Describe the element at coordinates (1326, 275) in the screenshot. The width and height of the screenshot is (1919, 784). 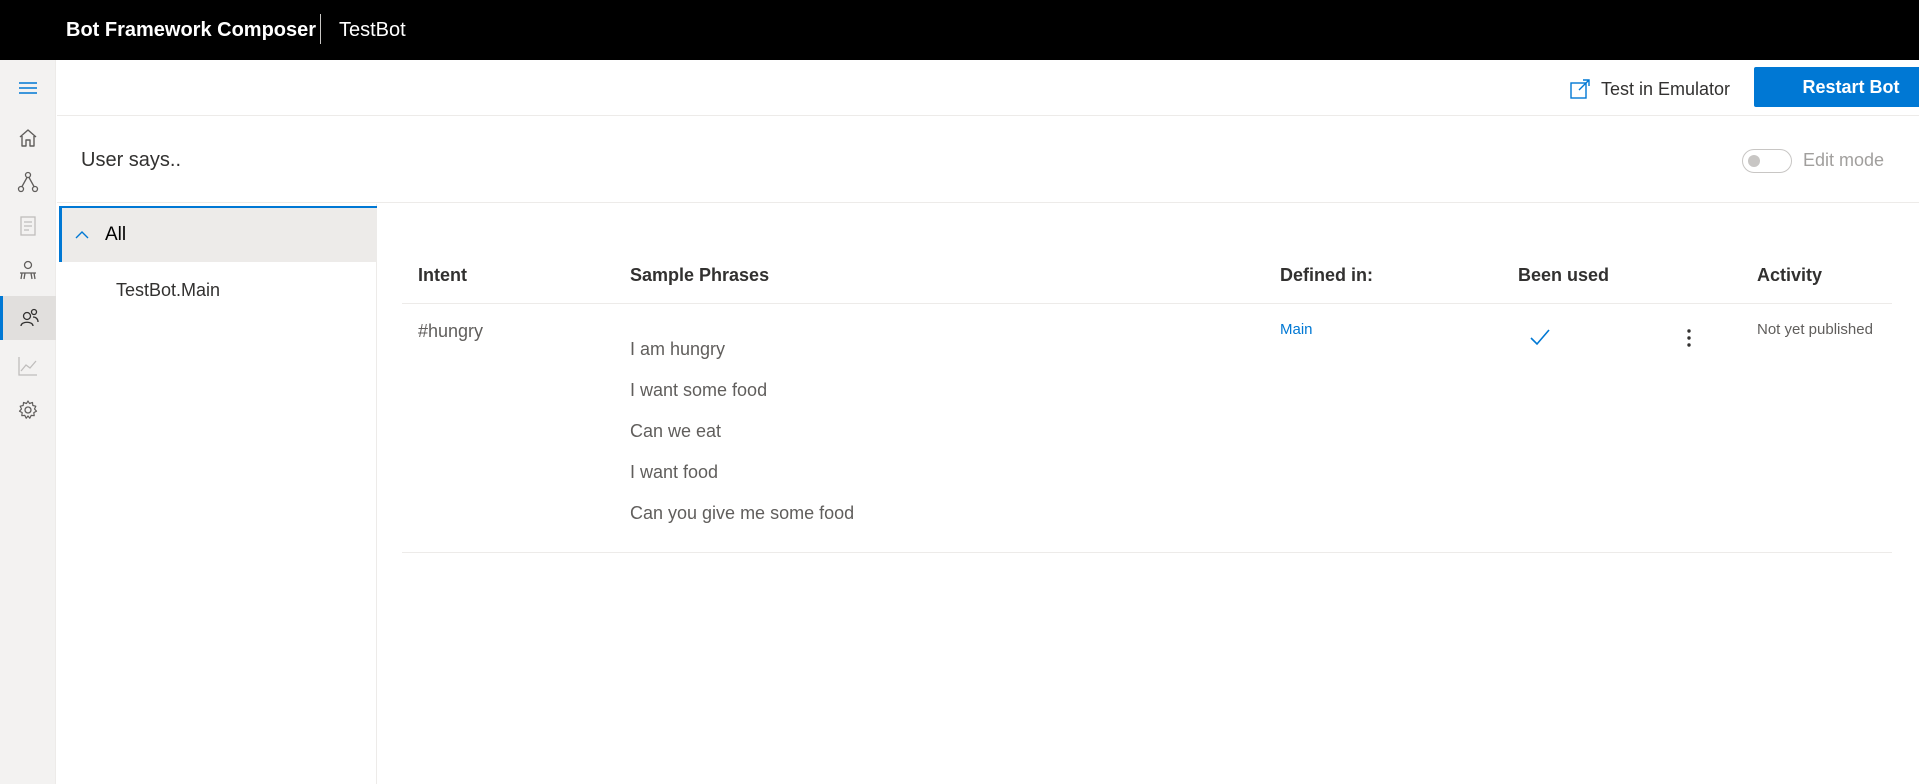
I see `column-header-defined-in: Defined in:` at that location.